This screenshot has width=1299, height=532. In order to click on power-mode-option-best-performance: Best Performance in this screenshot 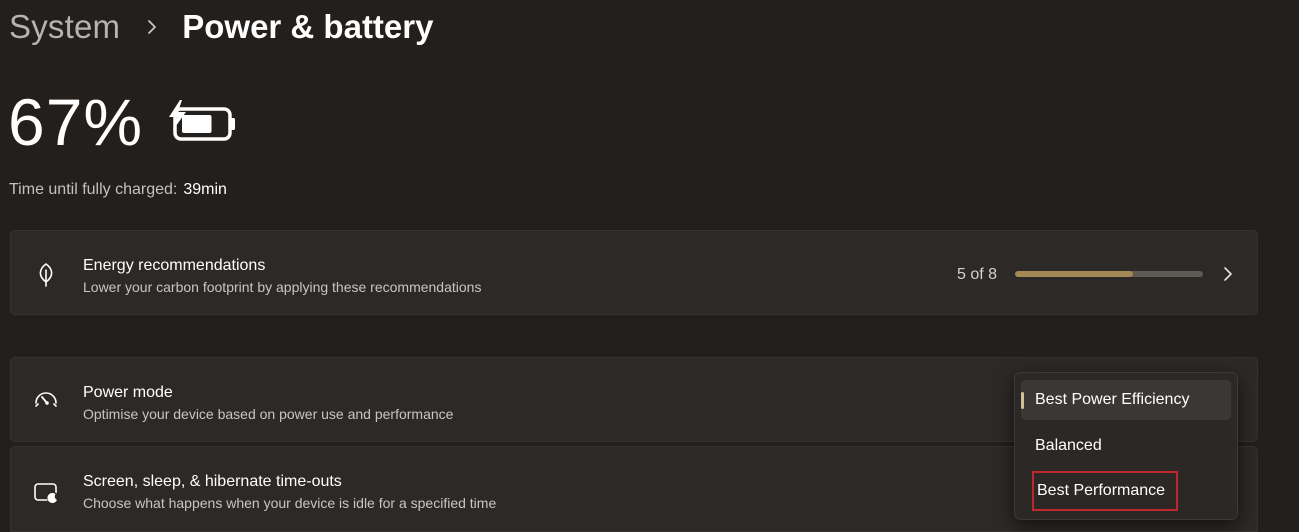, I will do `click(1105, 491)`.